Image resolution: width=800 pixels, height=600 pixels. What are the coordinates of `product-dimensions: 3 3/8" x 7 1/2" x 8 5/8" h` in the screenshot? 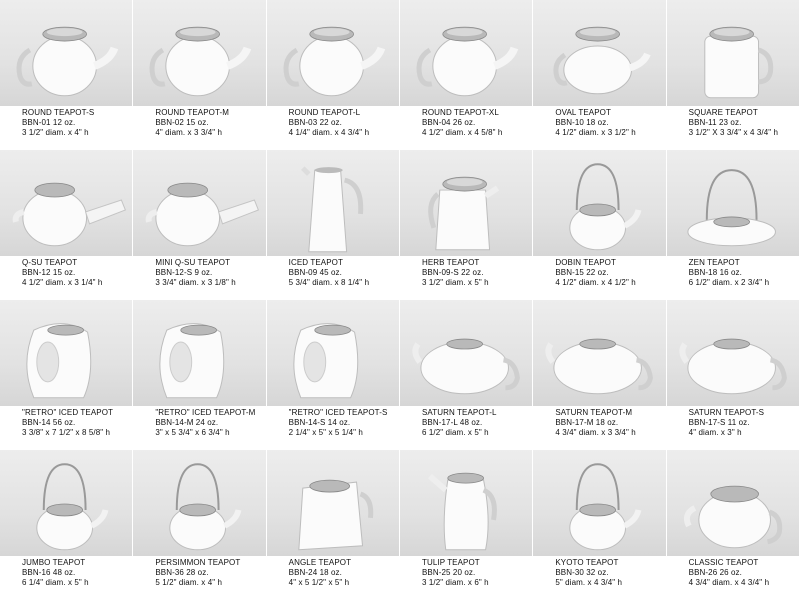 It's located at (66, 432).